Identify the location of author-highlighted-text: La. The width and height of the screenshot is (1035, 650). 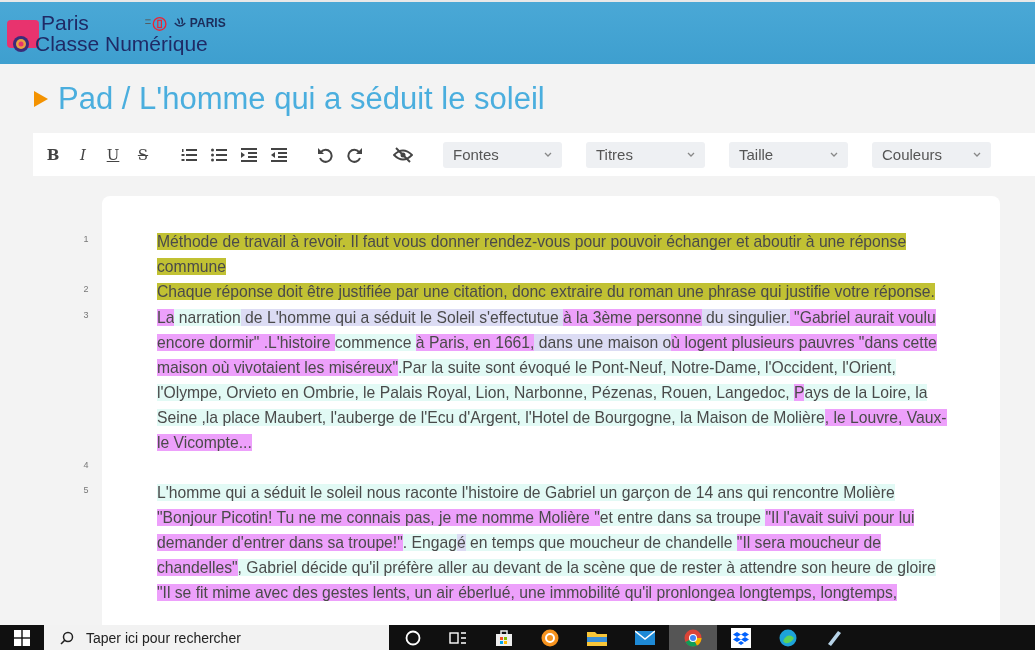
(166, 317).